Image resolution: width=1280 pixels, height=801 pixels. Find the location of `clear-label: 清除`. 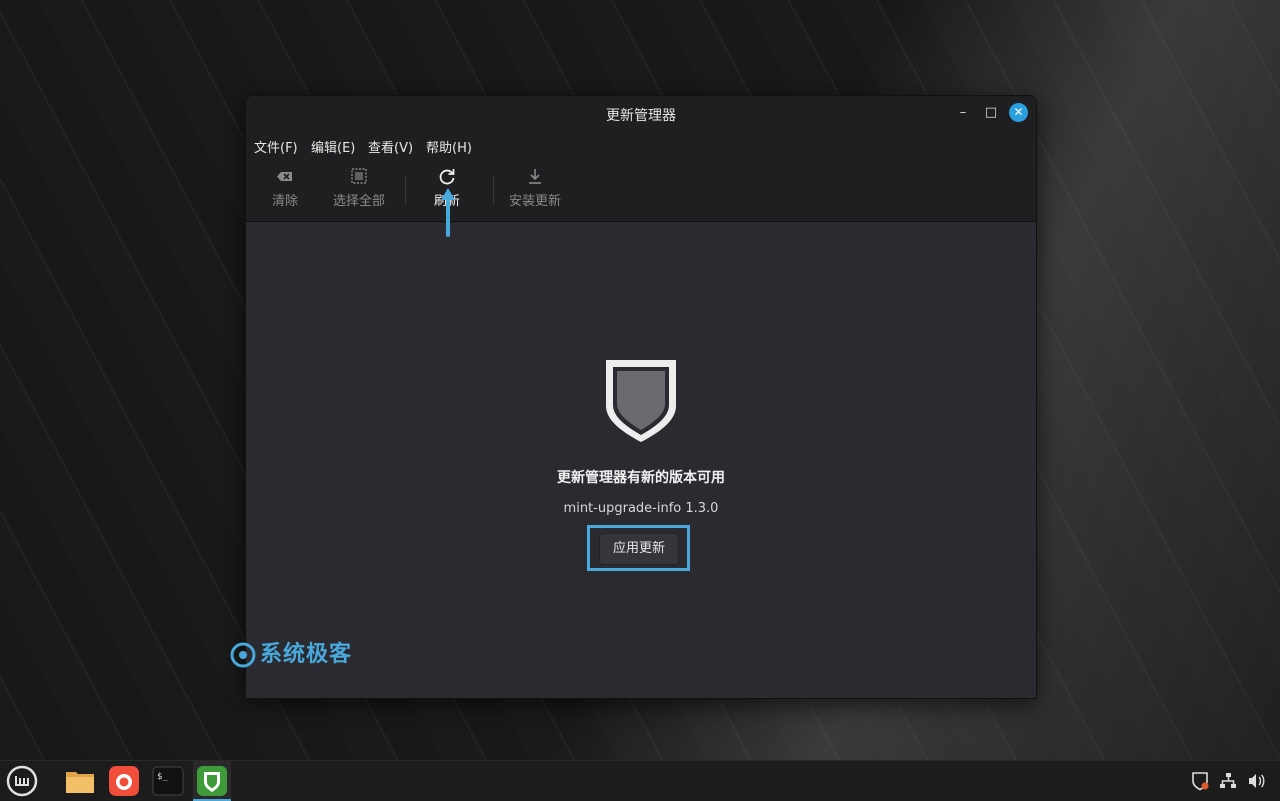

clear-label: 清除 is located at coordinates (284, 201).